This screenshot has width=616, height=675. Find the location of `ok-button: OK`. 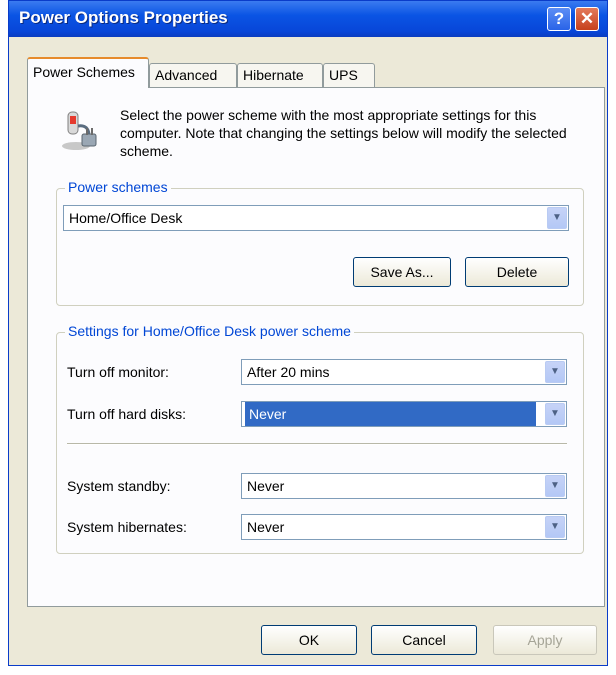

ok-button: OK is located at coordinates (309, 640).